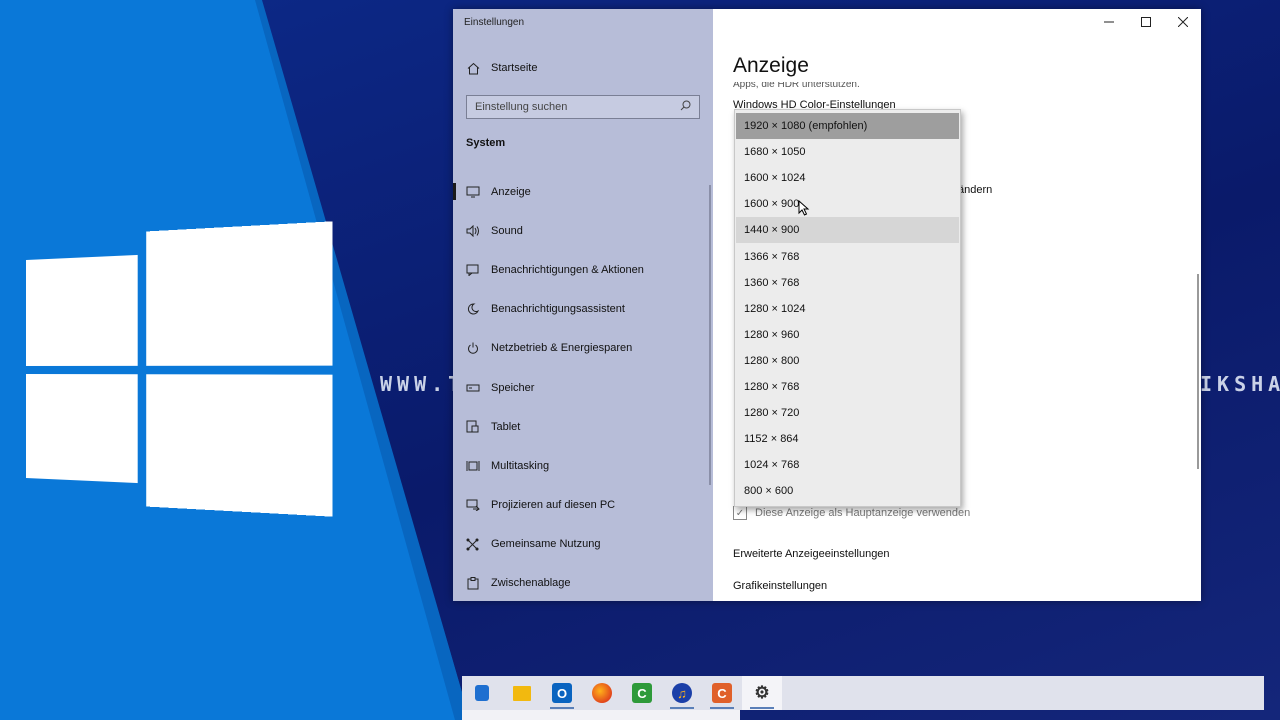 This screenshot has width=1280, height=720. Describe the element at coordinates (567, 270) in the screenshot. I see `sidebar-item-label: Benachrichtigungen & Aktionen` at that location.